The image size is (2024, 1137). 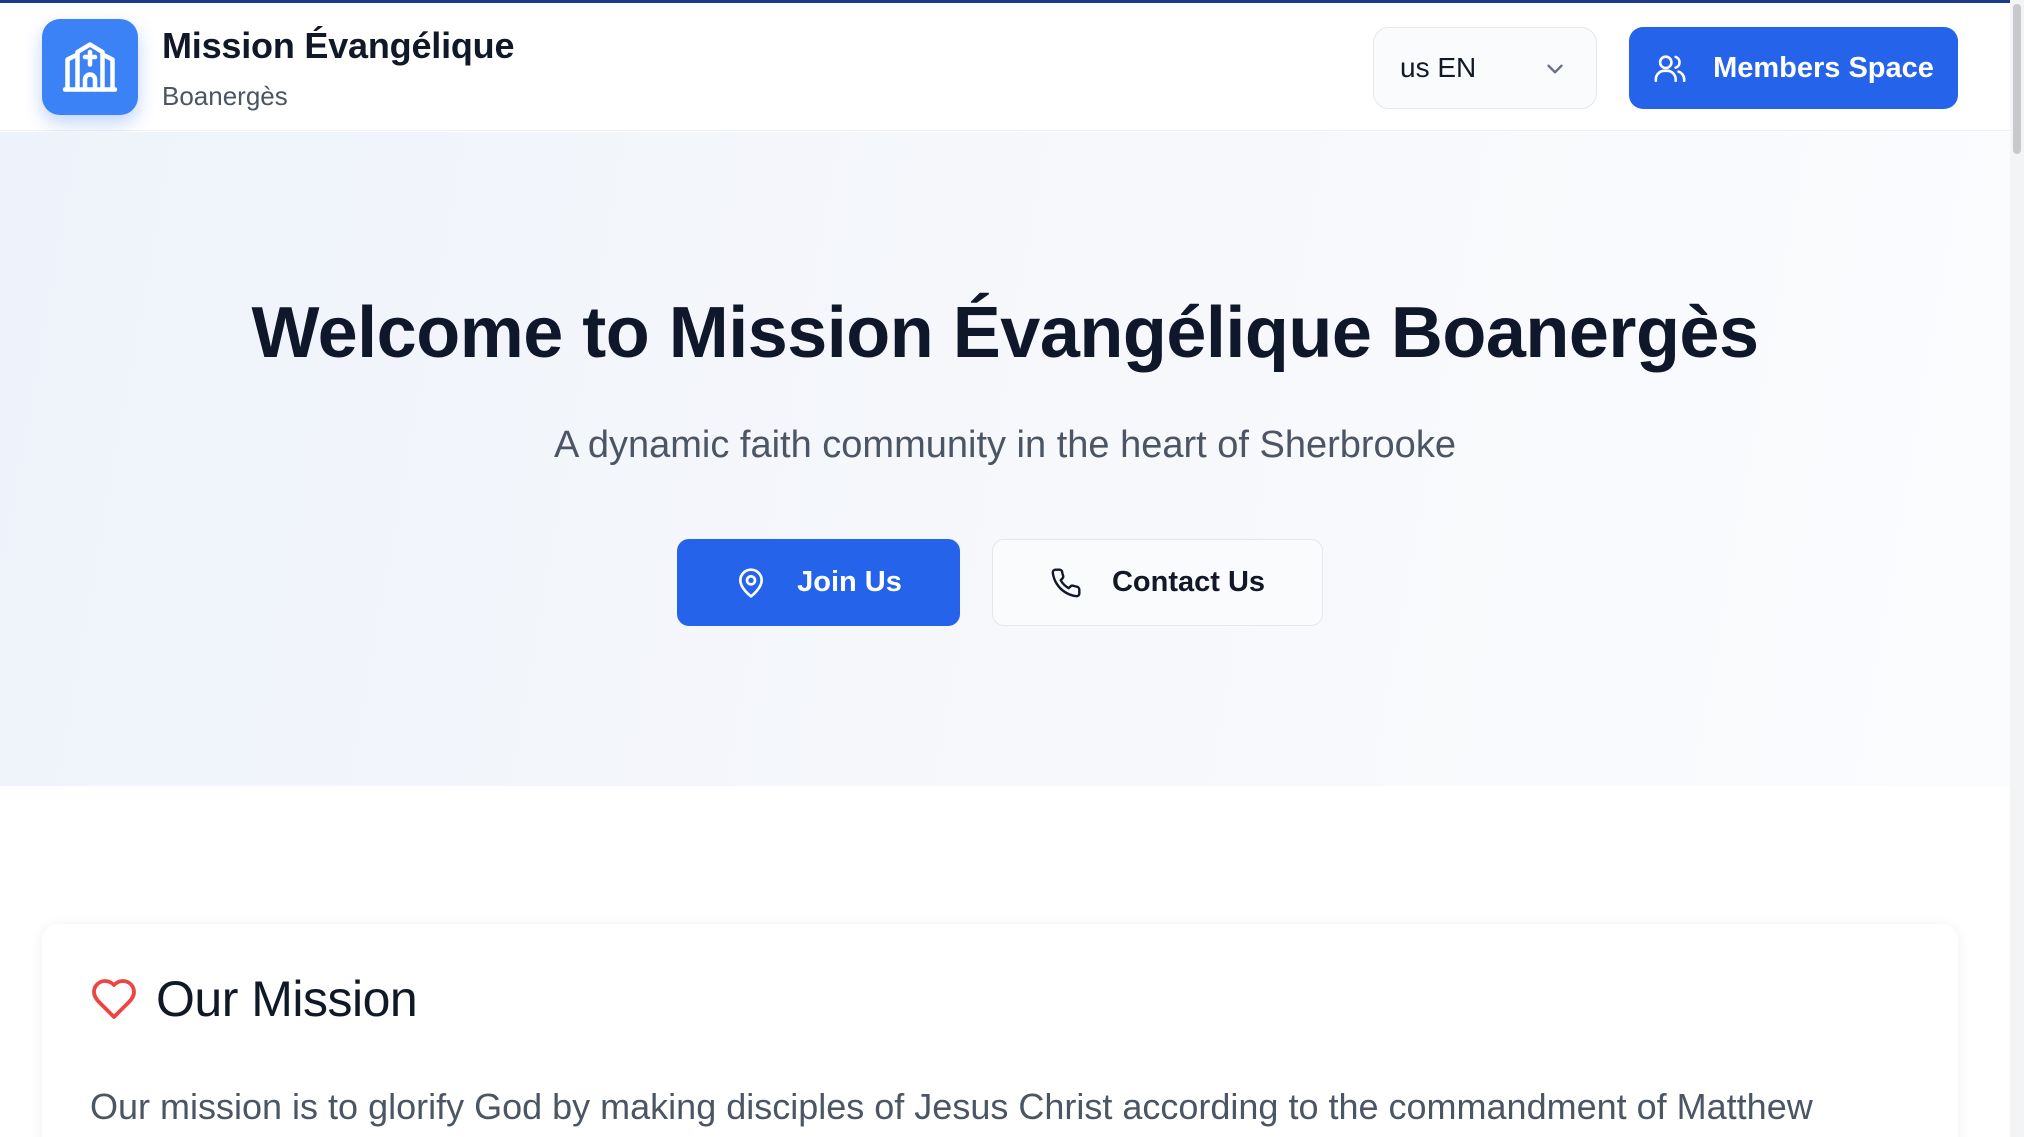 I want to click on join-us-button: Join Us, so click(x=818, y=582).